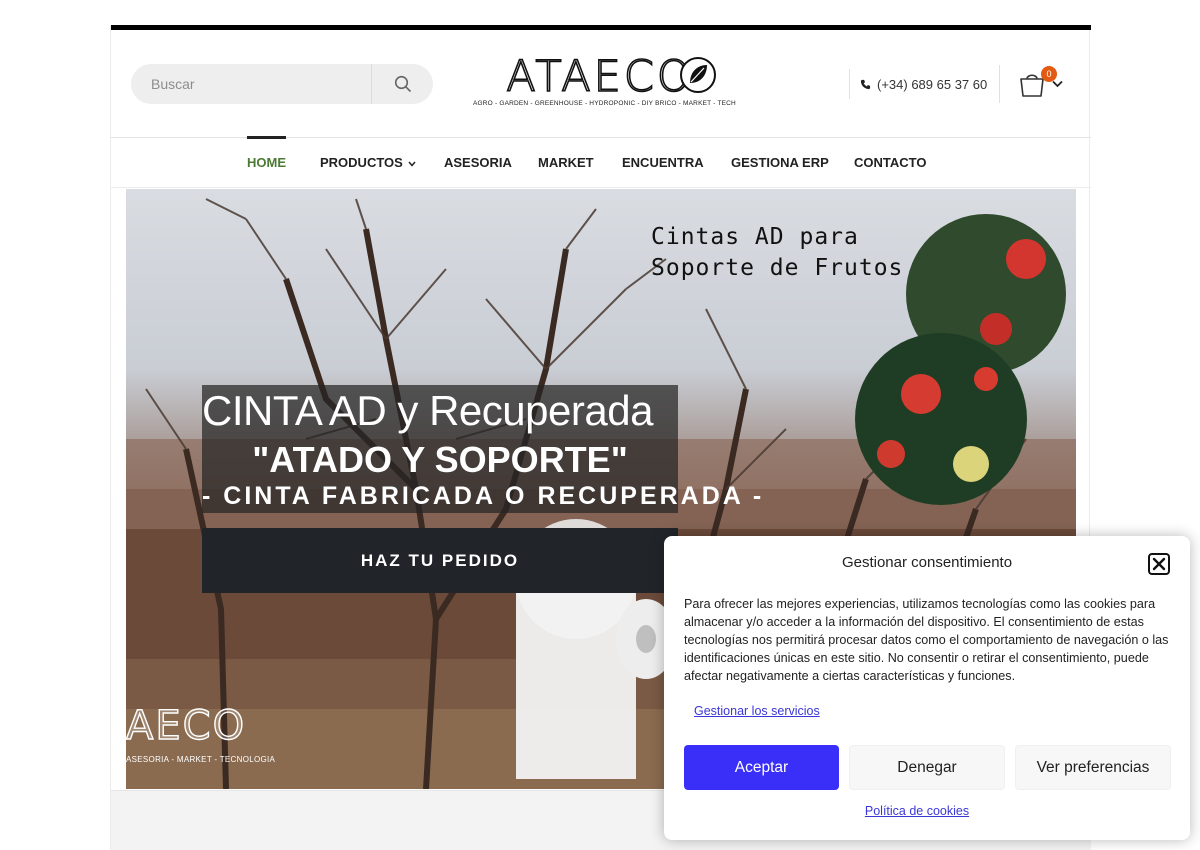 The height and width of the screenshot is (850, 1200). I want to click on phone-contact: (+34) 689 65 37 60, so click(918, 84).